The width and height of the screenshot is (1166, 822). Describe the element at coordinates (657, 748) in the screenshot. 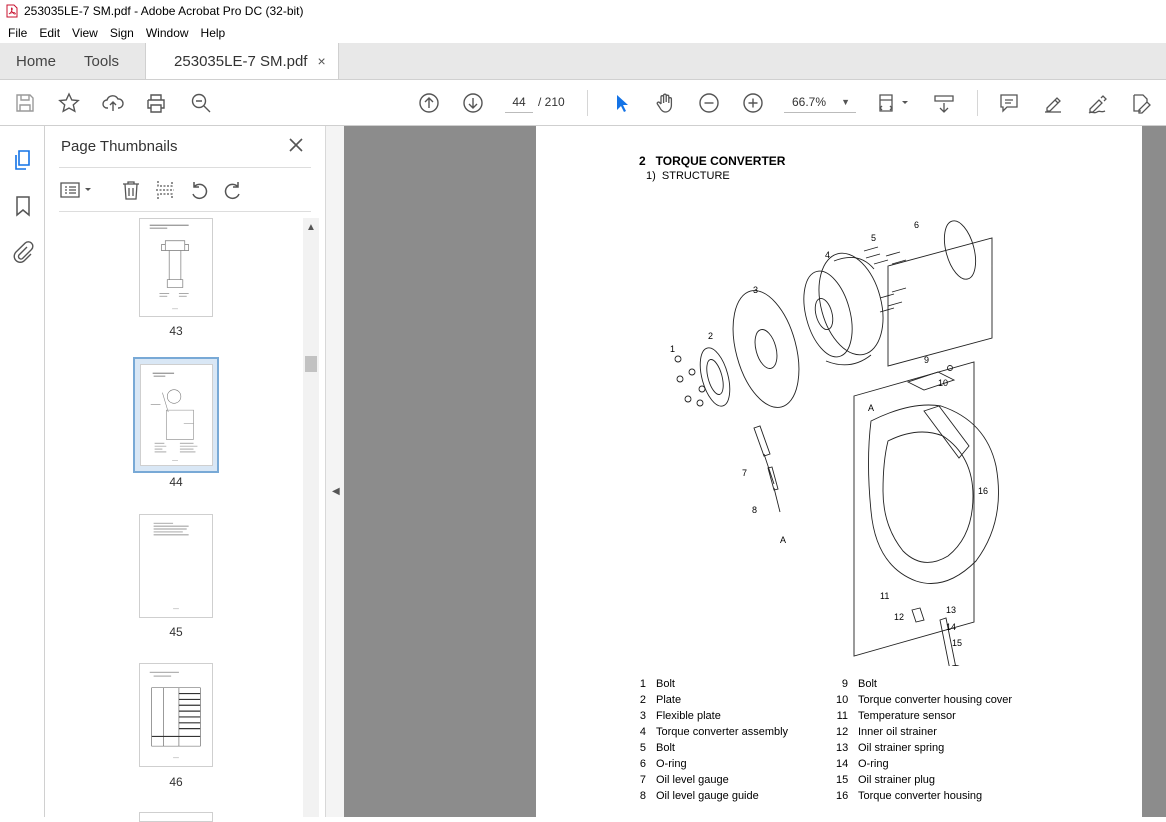

I see `parts-list-row: 5 Bolt` at that location.